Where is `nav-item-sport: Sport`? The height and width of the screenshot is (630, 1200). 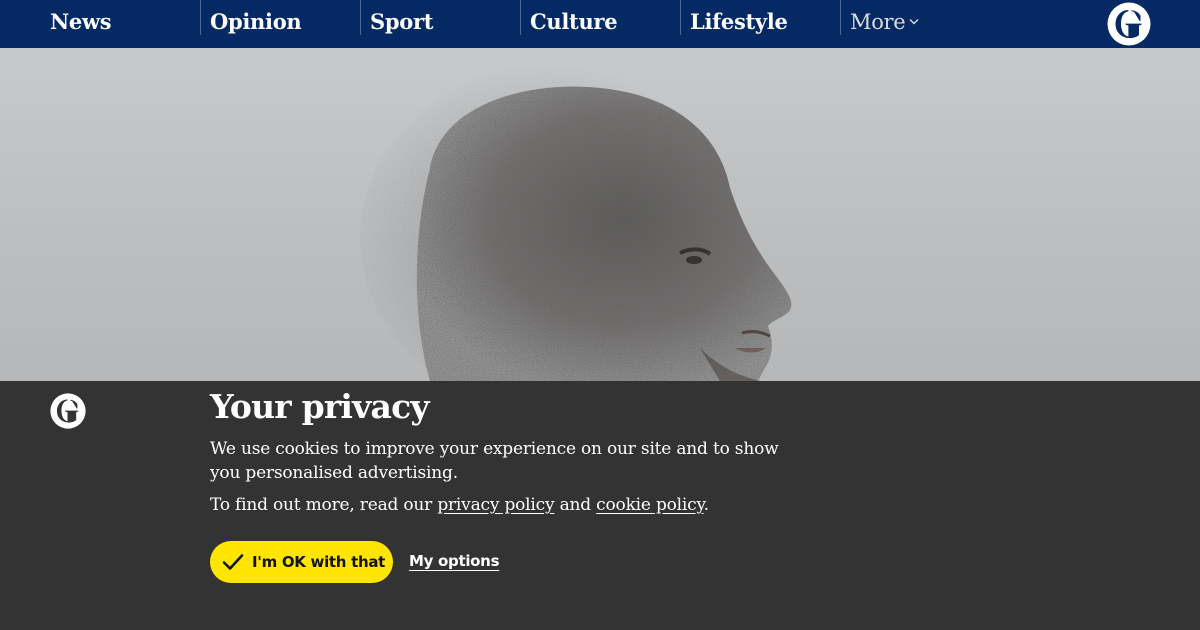
nav-item-sport: Sport is located at coordinates (401, 24).